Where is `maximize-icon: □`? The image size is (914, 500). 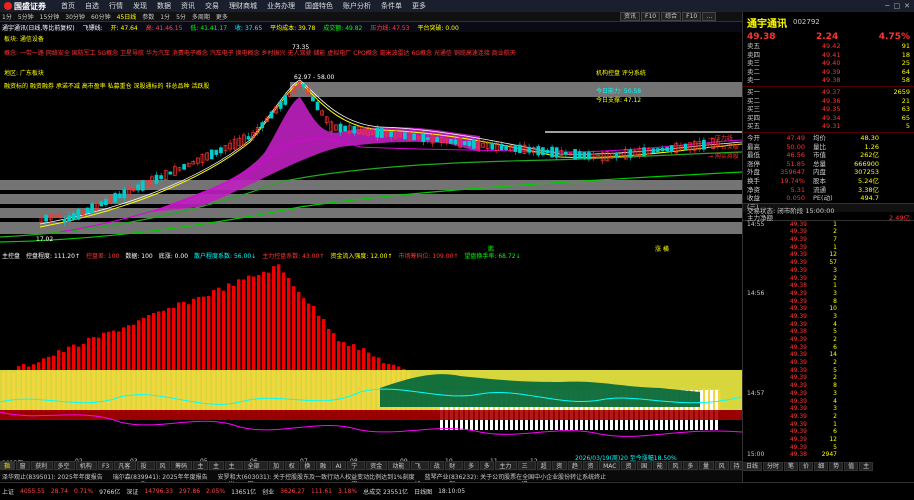 maximize-icon: □ is located at coordinates (897, 6).